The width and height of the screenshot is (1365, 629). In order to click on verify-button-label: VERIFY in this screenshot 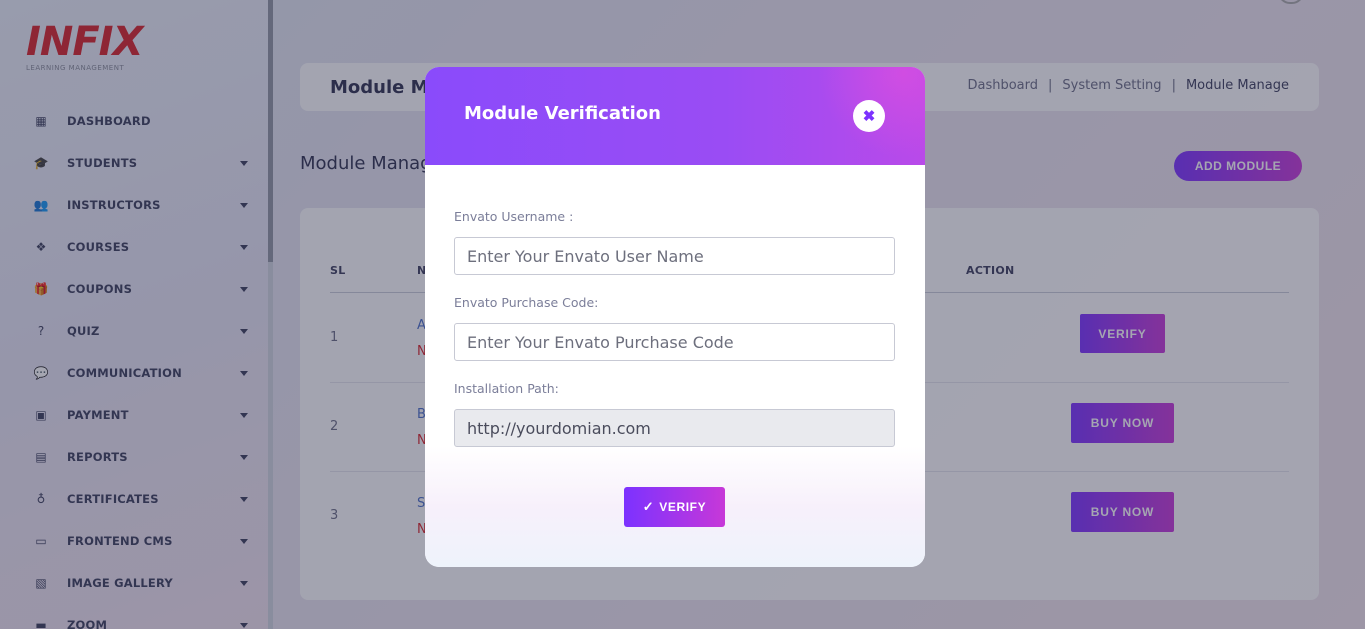, I will do `click(683, 507)`.